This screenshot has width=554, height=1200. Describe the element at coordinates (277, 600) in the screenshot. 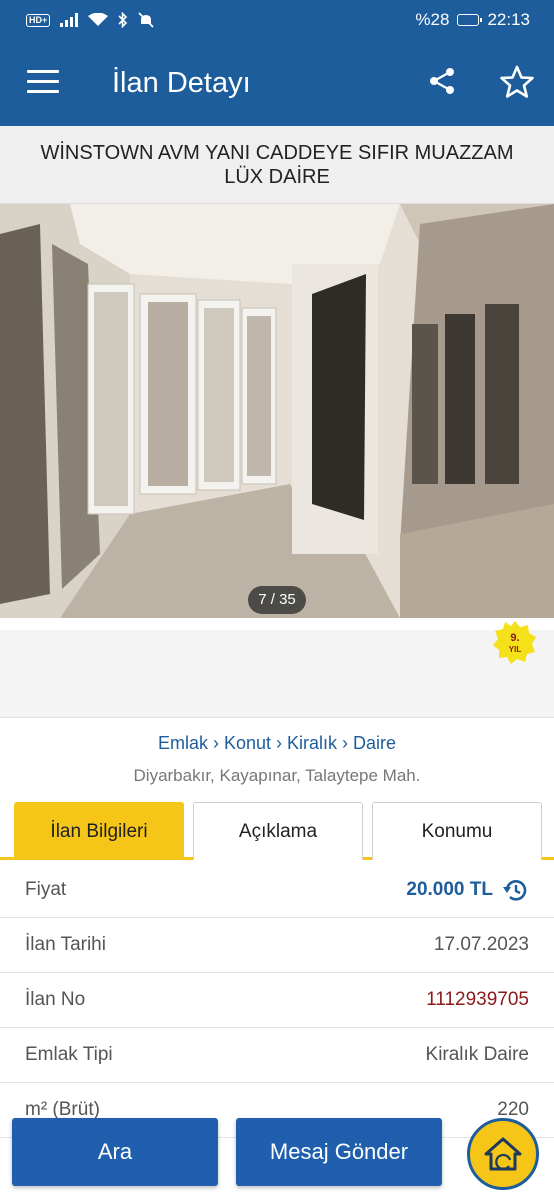

I see `photo-counter: 7 / 35` at that location.